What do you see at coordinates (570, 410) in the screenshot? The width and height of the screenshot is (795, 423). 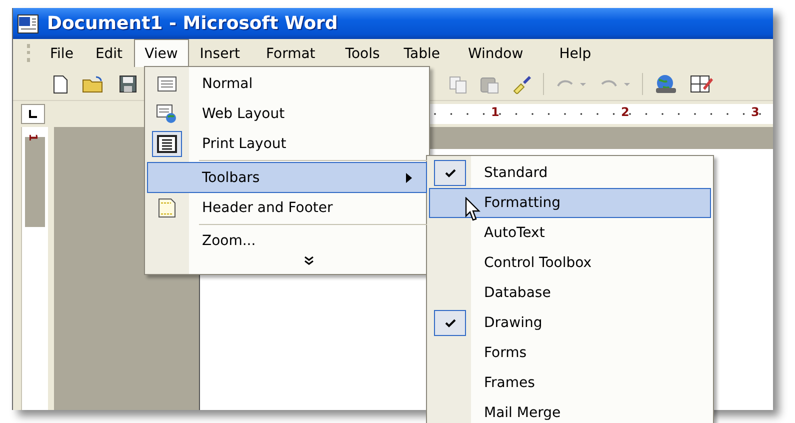 I see `menu-item: Mail Merge` at bounding box center [570, 410].